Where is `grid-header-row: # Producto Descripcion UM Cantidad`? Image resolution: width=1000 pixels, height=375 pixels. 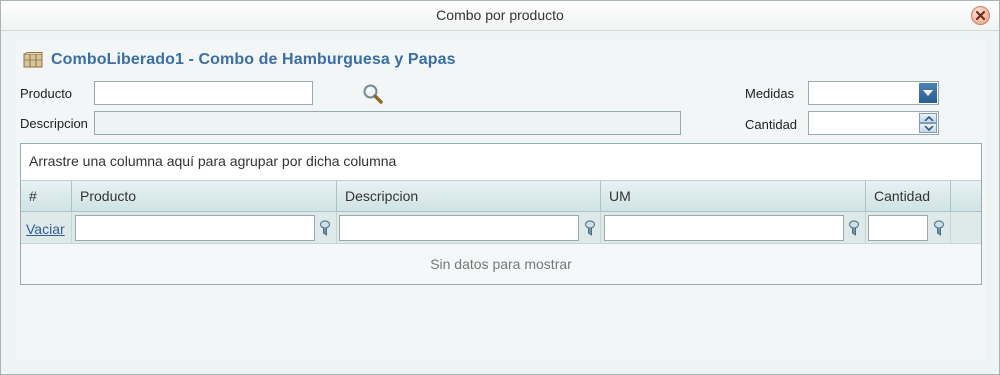
grid-header-row: # Producto Descripcion UM Cantidad is located at coordinates (501, 196).